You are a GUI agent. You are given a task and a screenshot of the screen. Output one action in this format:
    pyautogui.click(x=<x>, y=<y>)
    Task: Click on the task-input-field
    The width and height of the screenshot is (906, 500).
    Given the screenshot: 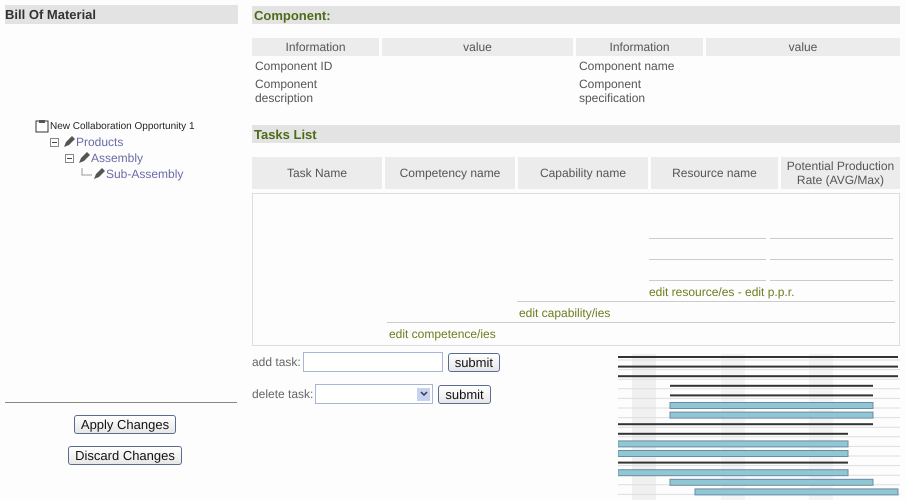 What is the action you would take?
    pyautogui.click(x=372, y=362)
    